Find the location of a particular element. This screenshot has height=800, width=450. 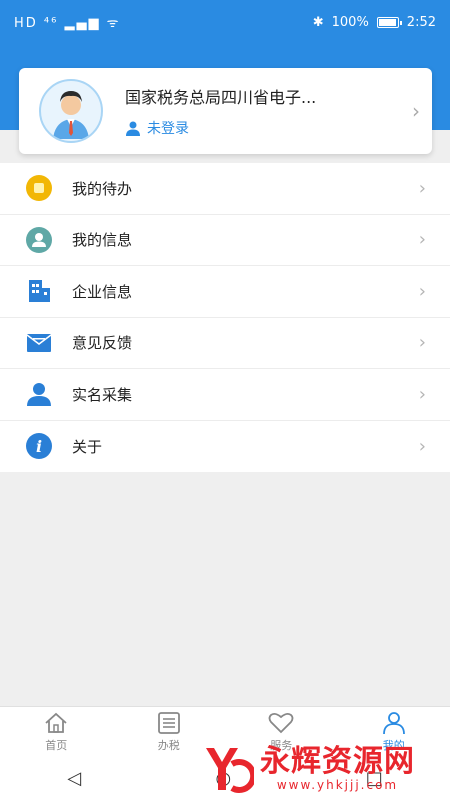

recents-nav-icon: □ is located at coordinates (374, 778).